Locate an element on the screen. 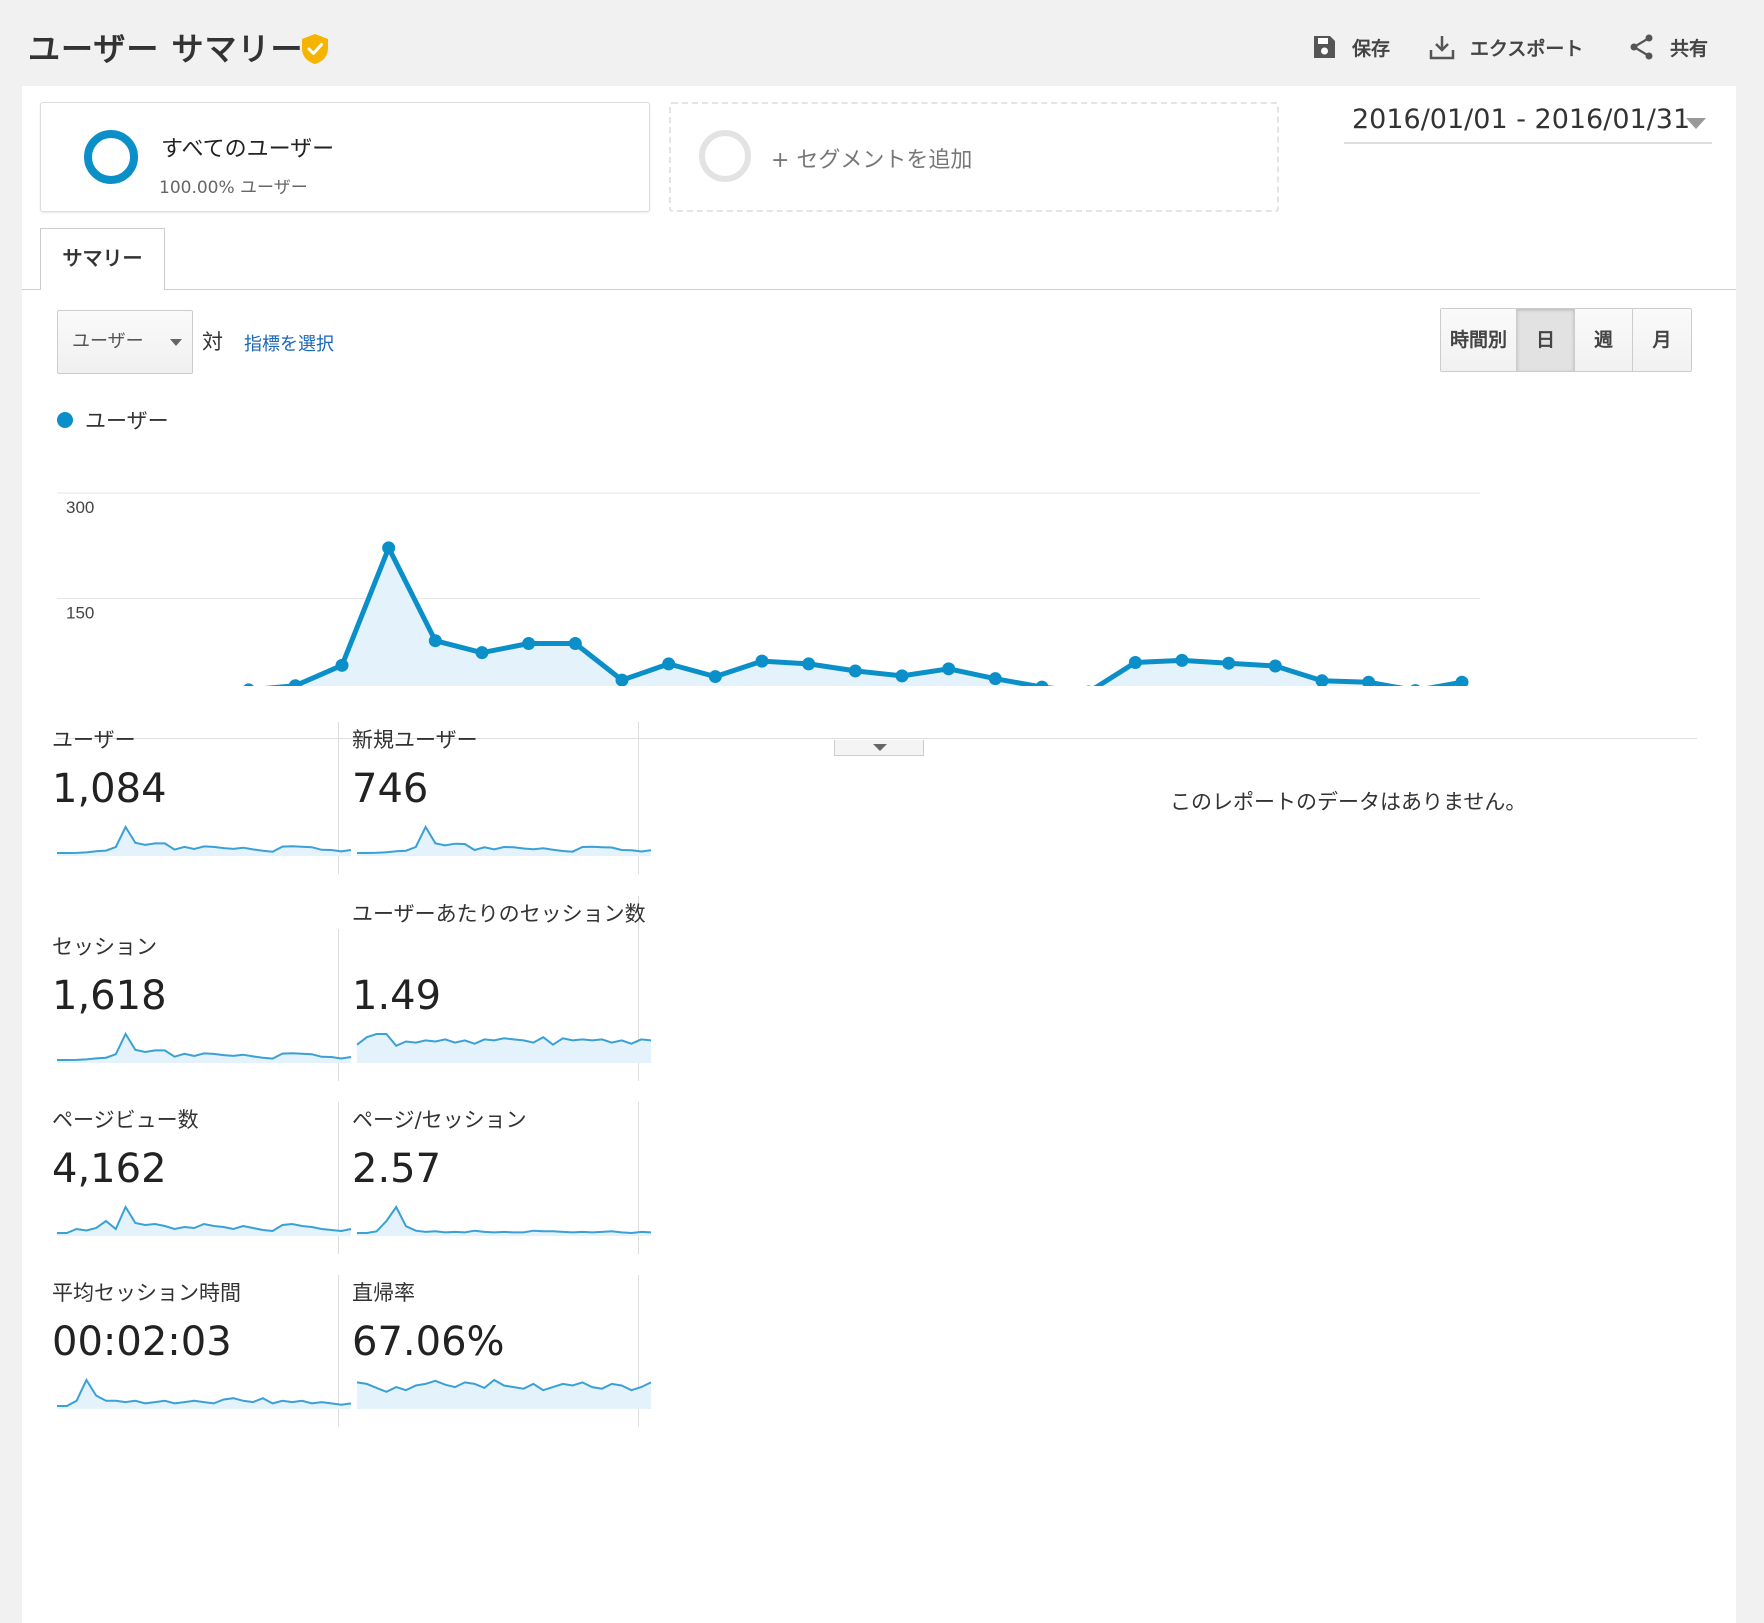 The height and width of the screenshot is (1623, 1764). date-range-picker: 2016/01/01 - 2016/01/31 is located at coordinates (1528, 122).